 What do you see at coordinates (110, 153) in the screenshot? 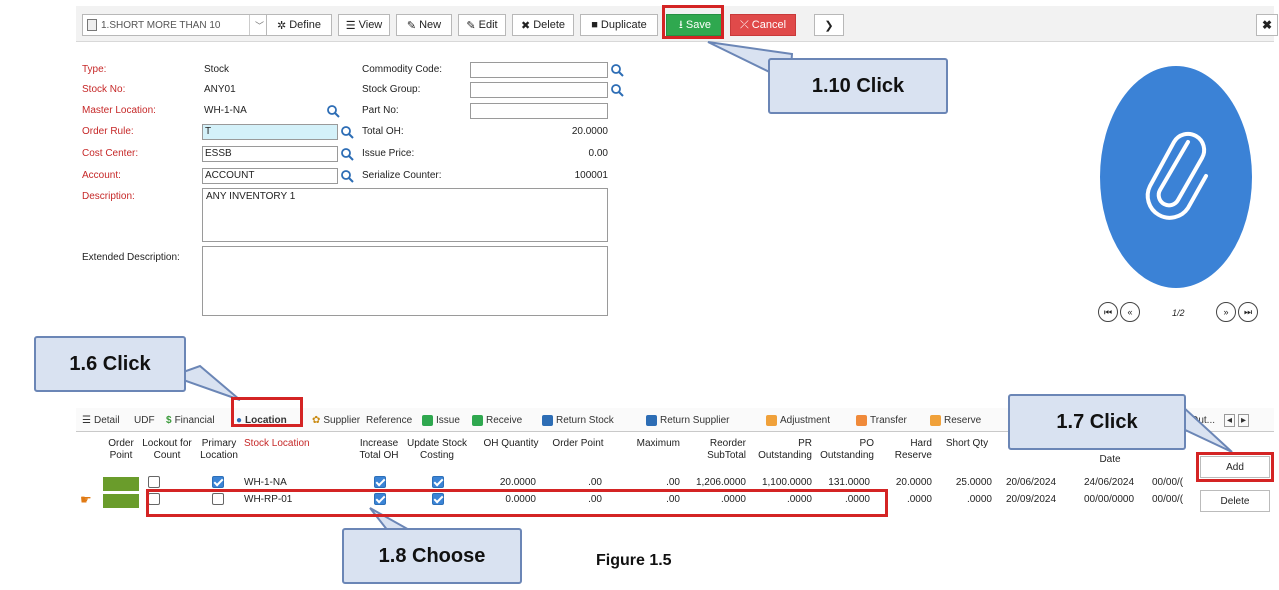
I see `cost-center-label: Cost Center:` at bounding box center [110, 153].